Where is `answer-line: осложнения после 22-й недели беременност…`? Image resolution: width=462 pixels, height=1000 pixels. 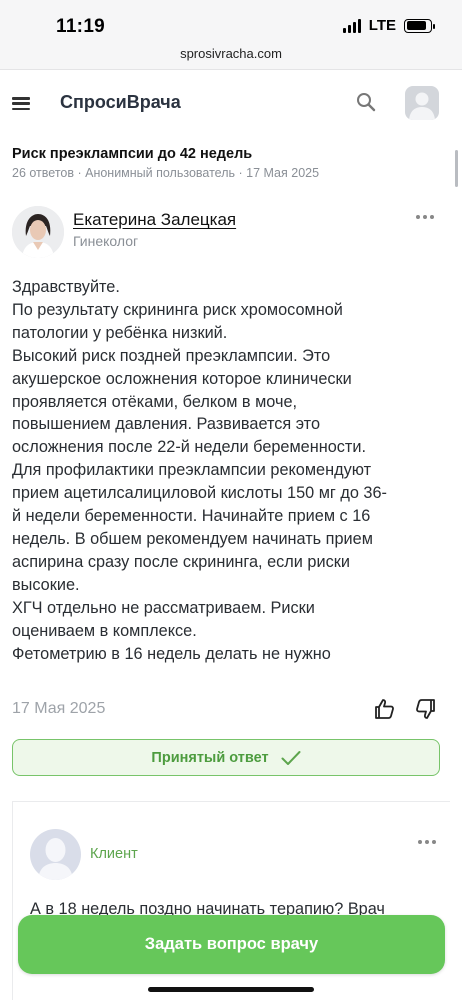
answer-line: осложнения после 22-й недели беременност… is located at coordinates (189, 447).